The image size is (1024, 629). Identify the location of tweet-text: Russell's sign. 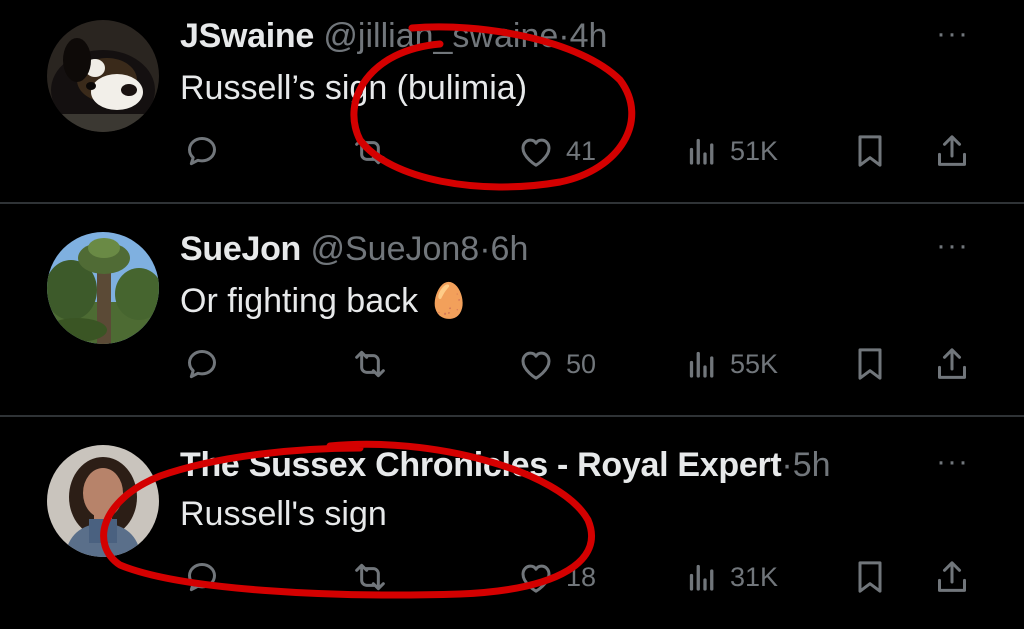
(283, 514).